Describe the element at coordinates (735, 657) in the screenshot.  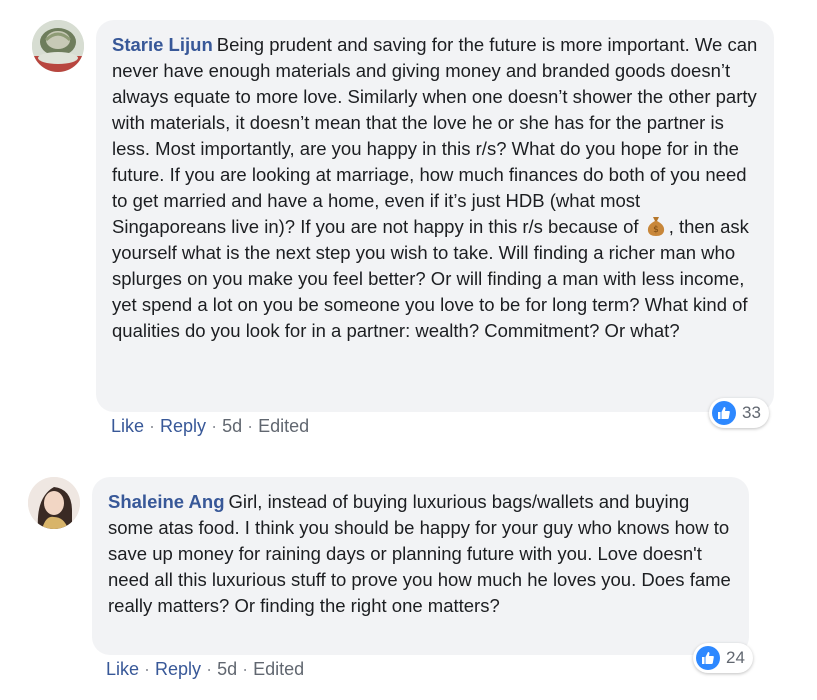
I see `reaction-count: 24` at that location.